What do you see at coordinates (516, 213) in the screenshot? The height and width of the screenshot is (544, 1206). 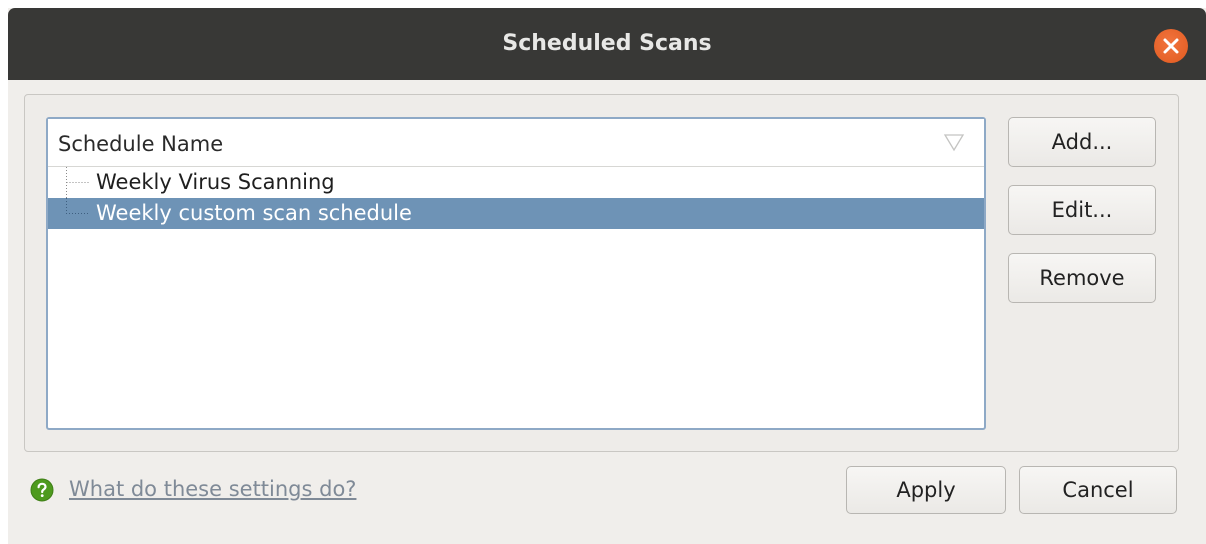 I see `list-item-selected: Weekly custom scan schedule` at bounding box center [516, 213].